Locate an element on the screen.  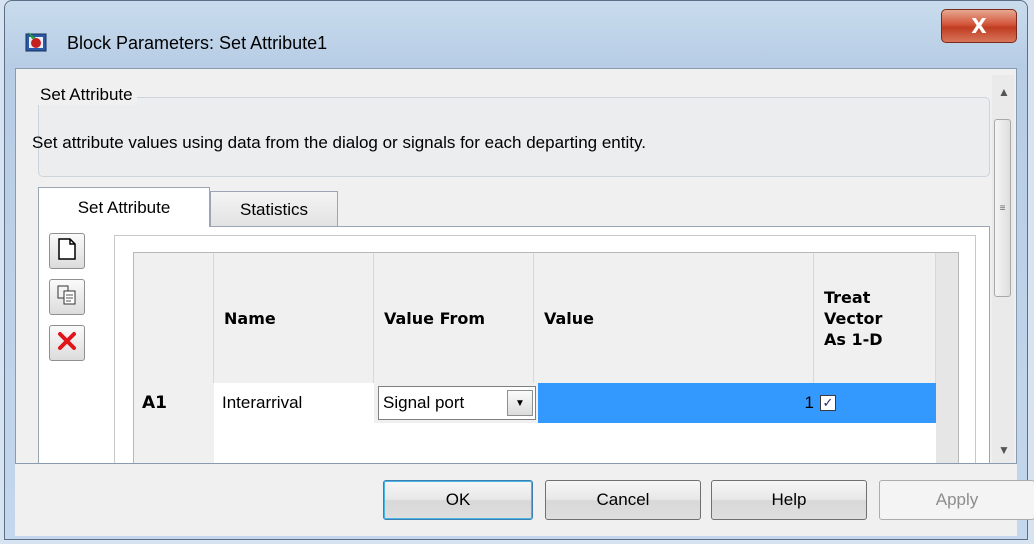
button-bar: OK Cancel Help Apply is located at coordinates (524, 500).